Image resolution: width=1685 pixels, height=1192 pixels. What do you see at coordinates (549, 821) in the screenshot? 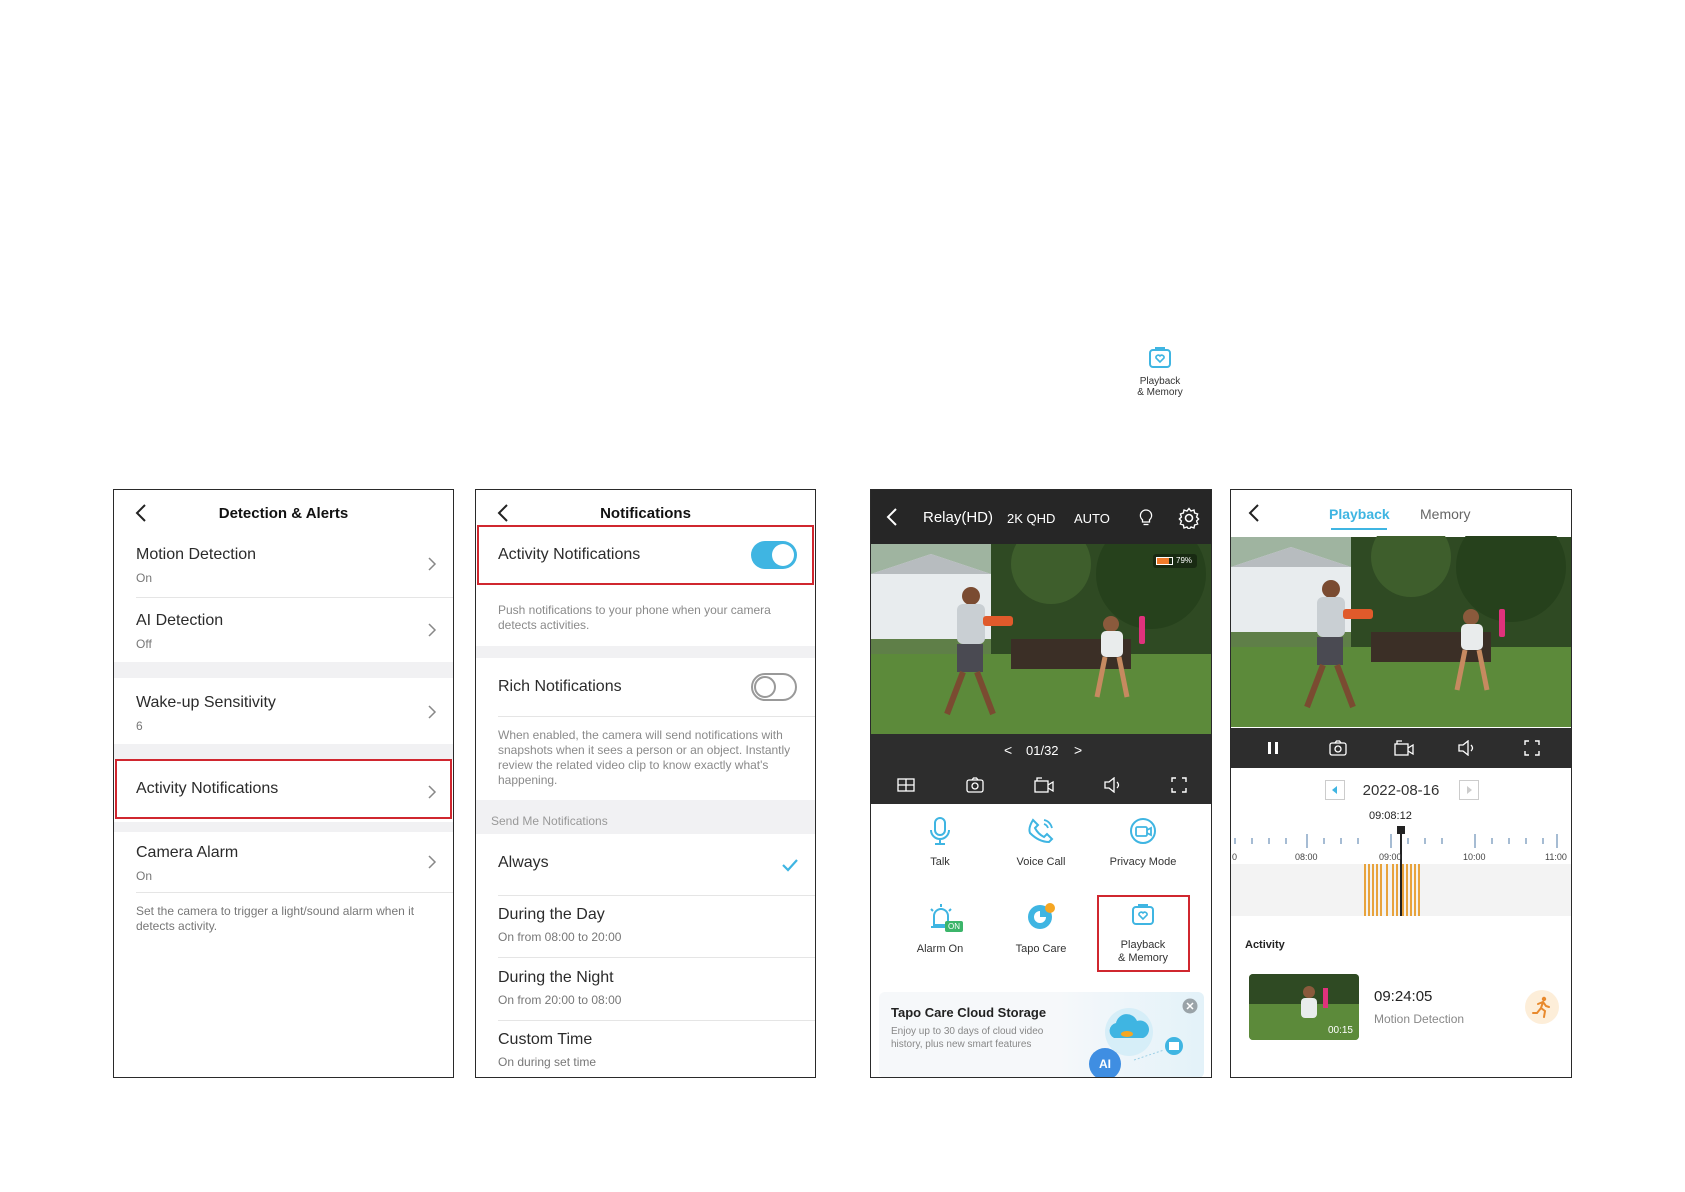
I see `section-header: Send Me Notifications` at bounding box center [549, 821].